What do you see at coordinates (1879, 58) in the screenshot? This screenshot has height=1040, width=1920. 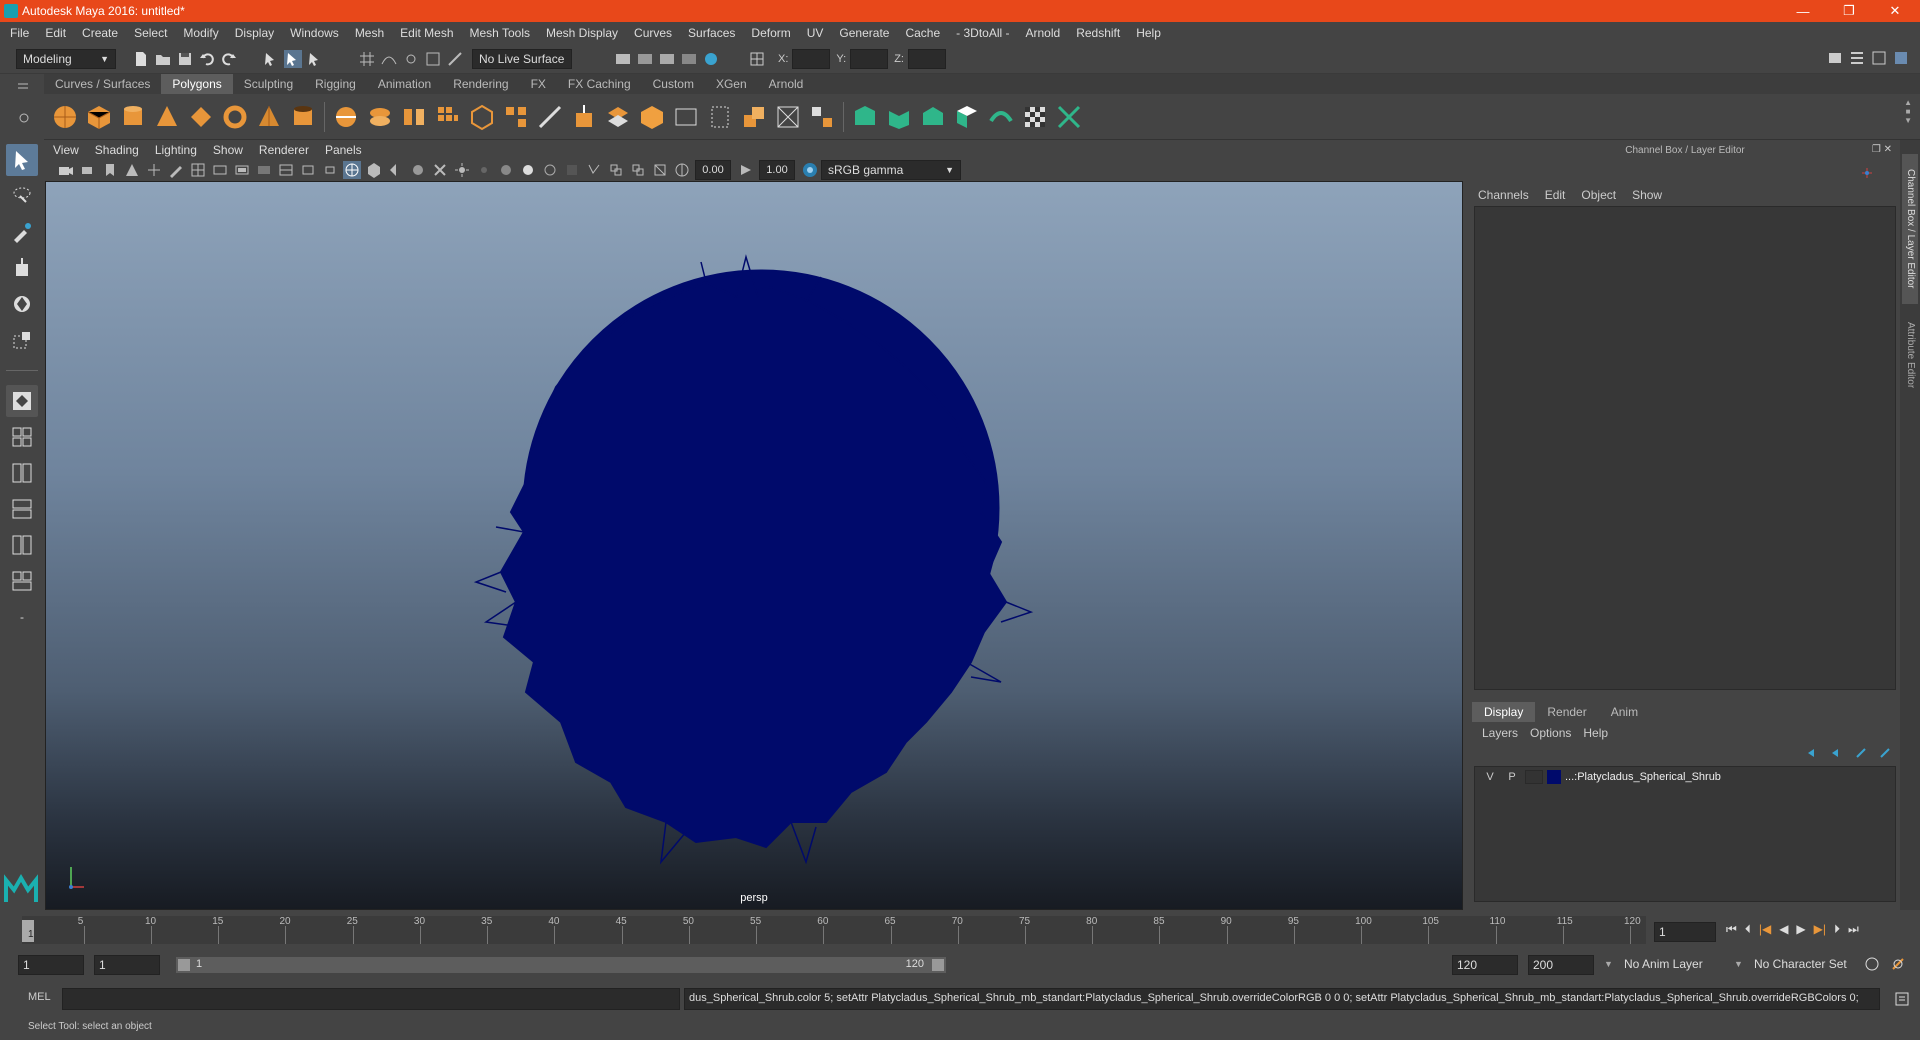 I see `tool-settings-icon` at bounding box center [1879, 58].